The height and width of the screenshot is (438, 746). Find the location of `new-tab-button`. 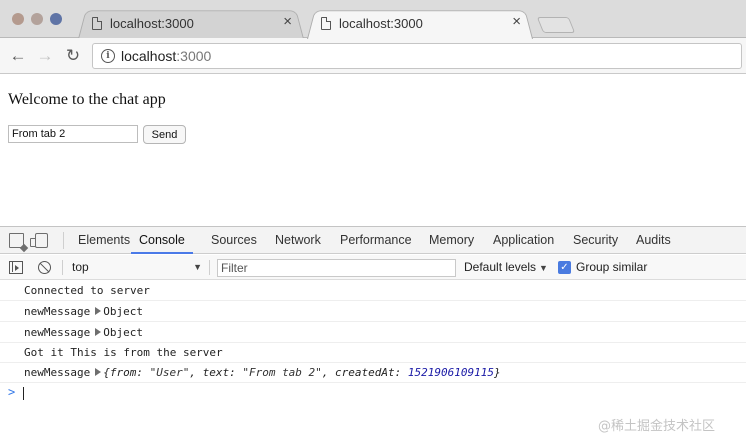

new-tab-button is located at coordinates (556, 25).